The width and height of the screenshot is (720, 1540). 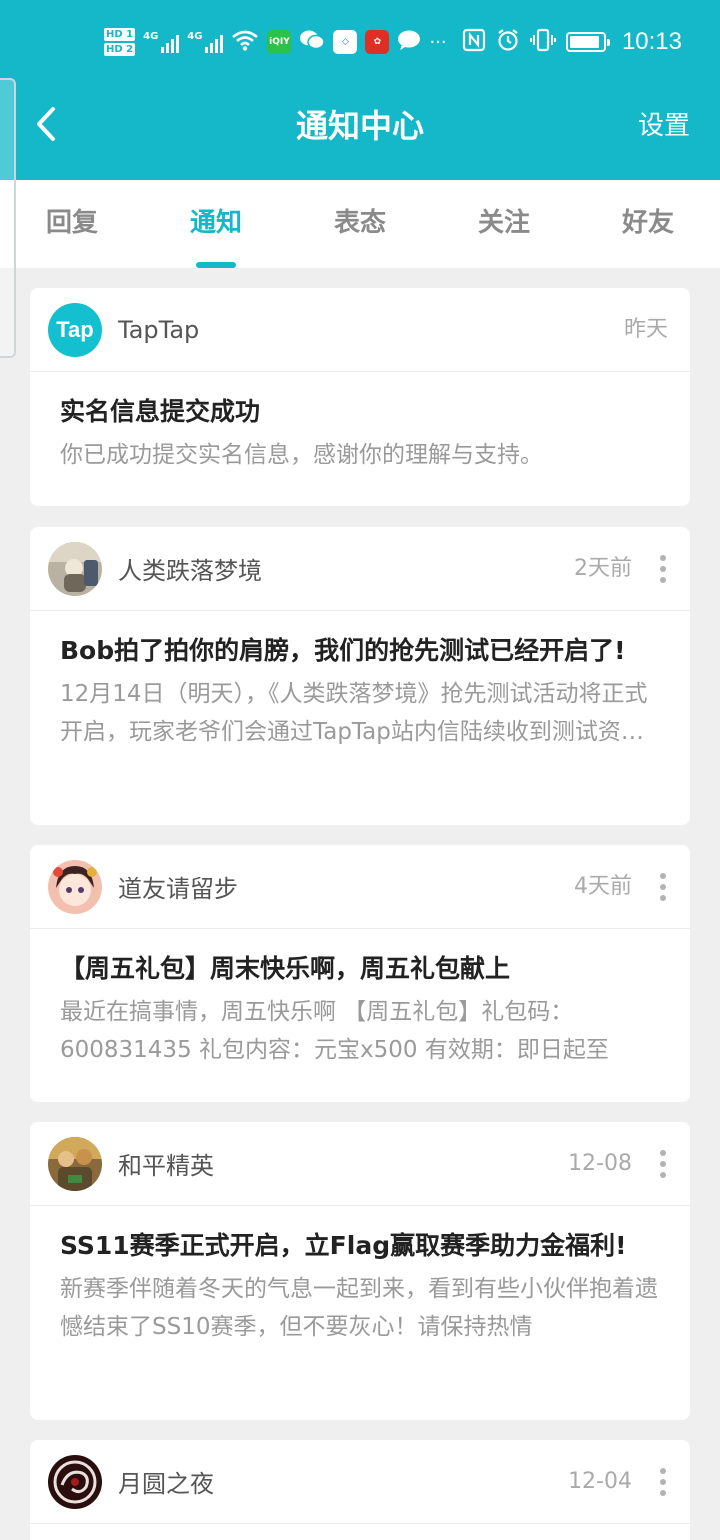 What do you see at coordinates (360, 330) in the screenshot?
I see `card-header: Tap TapTap 昨天` at bounding box center [360, 330].